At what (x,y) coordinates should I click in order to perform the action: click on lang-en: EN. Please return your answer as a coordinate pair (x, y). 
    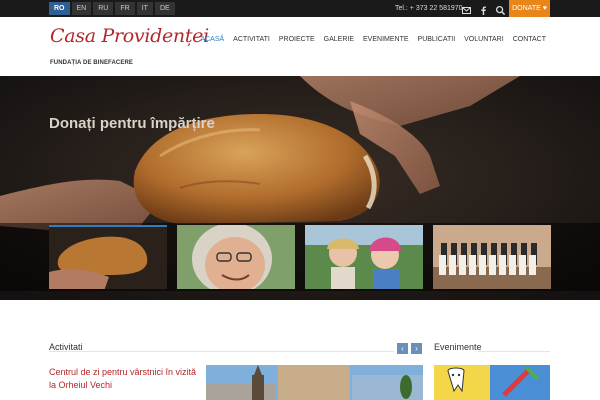
    Looking at the image, I should click on (81, 8).